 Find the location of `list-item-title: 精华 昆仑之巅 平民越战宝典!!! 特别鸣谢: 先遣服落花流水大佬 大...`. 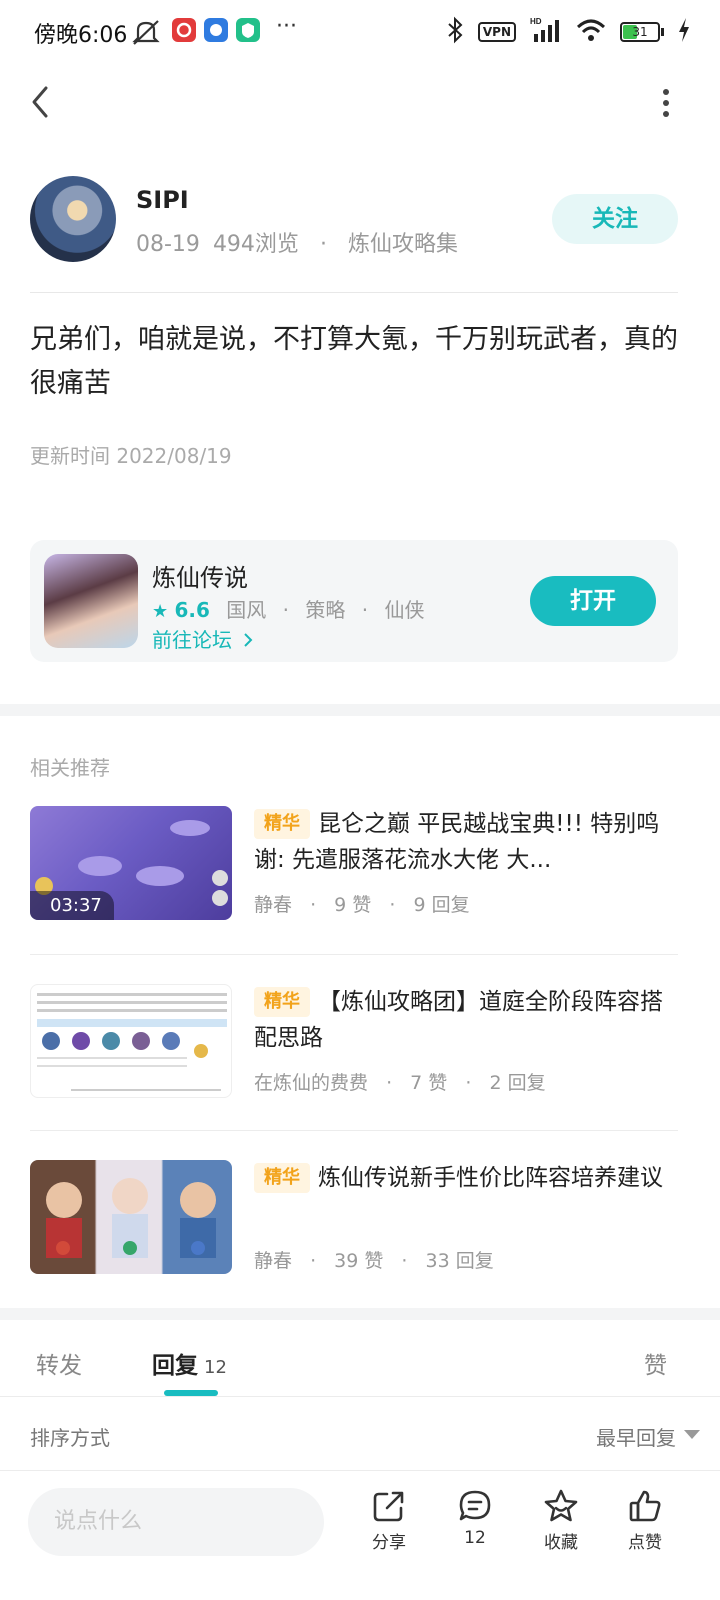

list-item-title: 精华 昆仑之巅 平民越战宝典!!! 特别鸣谢: 先遣服落花流水大佬 大... is located at coordinates (464, 842).